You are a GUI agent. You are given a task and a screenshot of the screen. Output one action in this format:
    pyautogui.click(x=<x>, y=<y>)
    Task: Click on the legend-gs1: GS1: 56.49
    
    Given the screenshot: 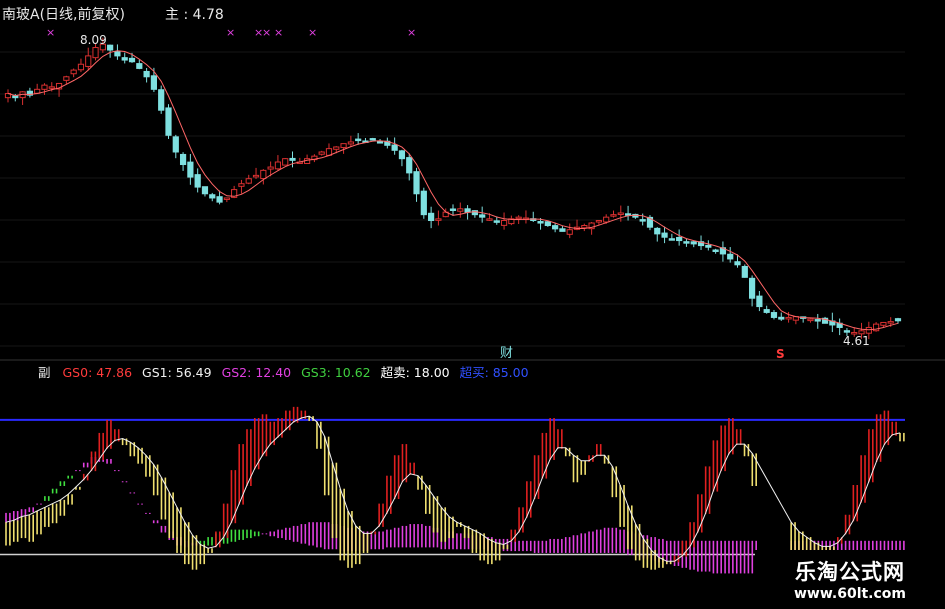 What is the action you would take?
    pyautogui.click(x=177, y=372)
    